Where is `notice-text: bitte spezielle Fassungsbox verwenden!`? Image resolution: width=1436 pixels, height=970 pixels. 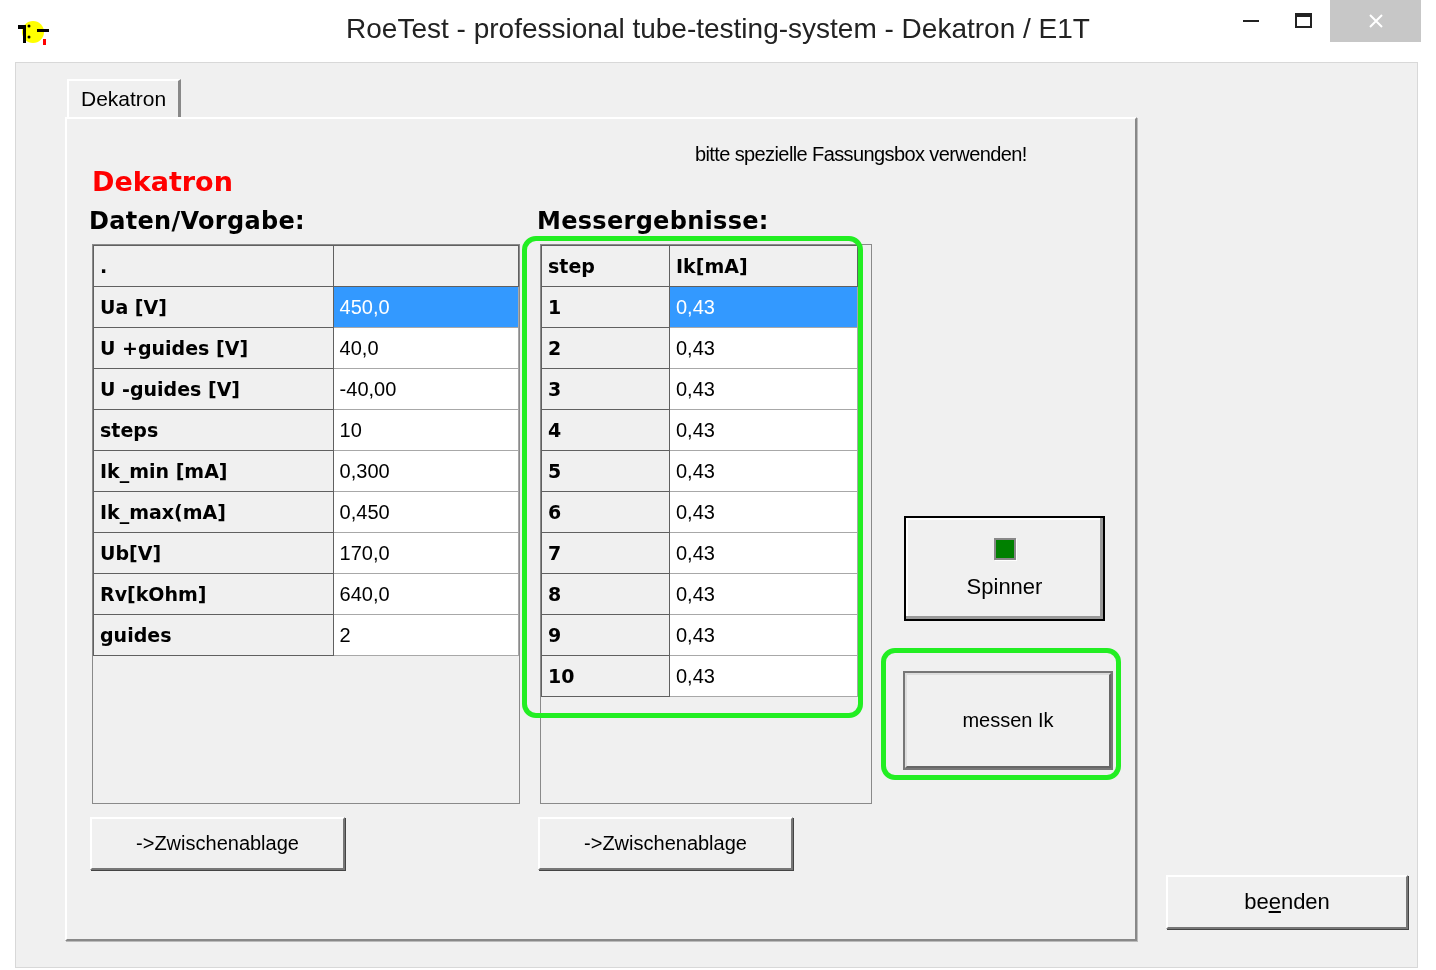
notice-text: bitte spezielle Fassungsbox verwenden! is located at coordinates (860, 155).